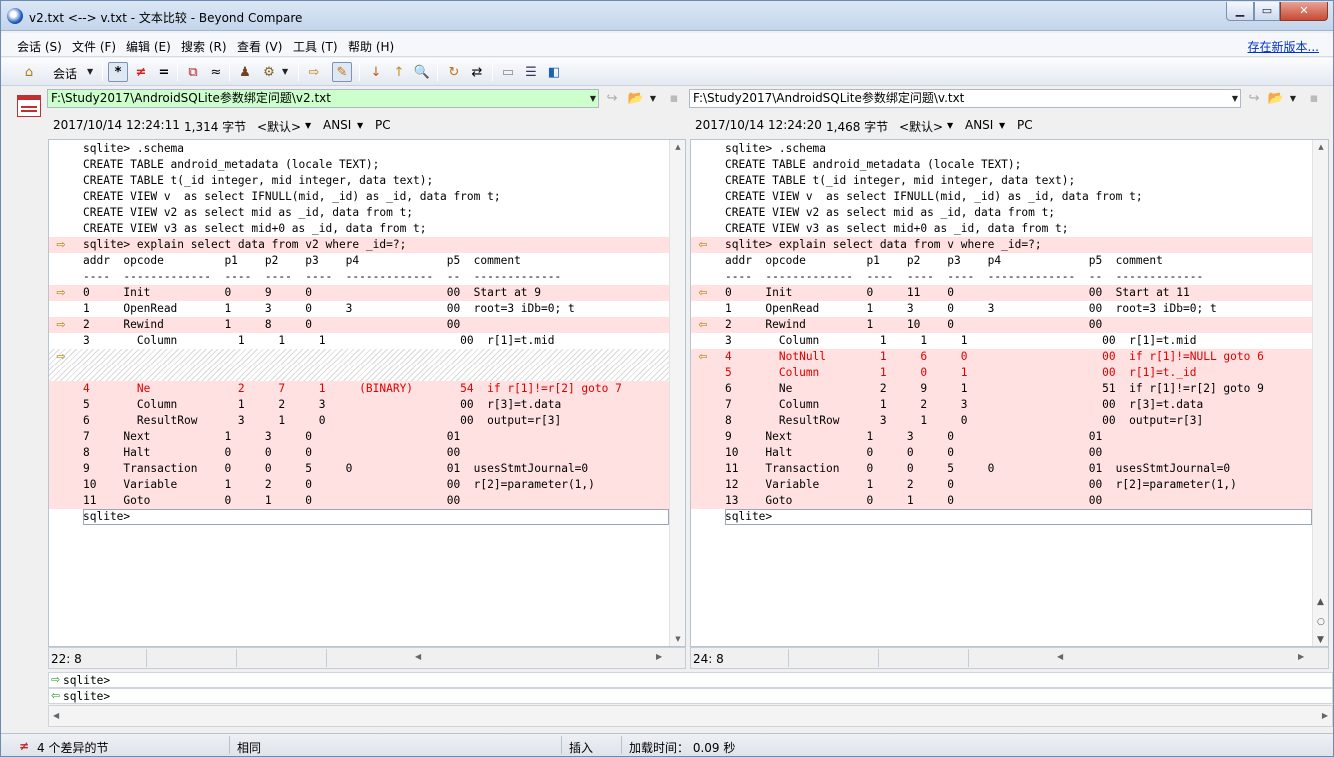 The image size is (1334, 757). I want to click on left-text-line: 1 OpenRead 1 3 0 3 00 root=3 iDb=0; t, so click(367, 309).